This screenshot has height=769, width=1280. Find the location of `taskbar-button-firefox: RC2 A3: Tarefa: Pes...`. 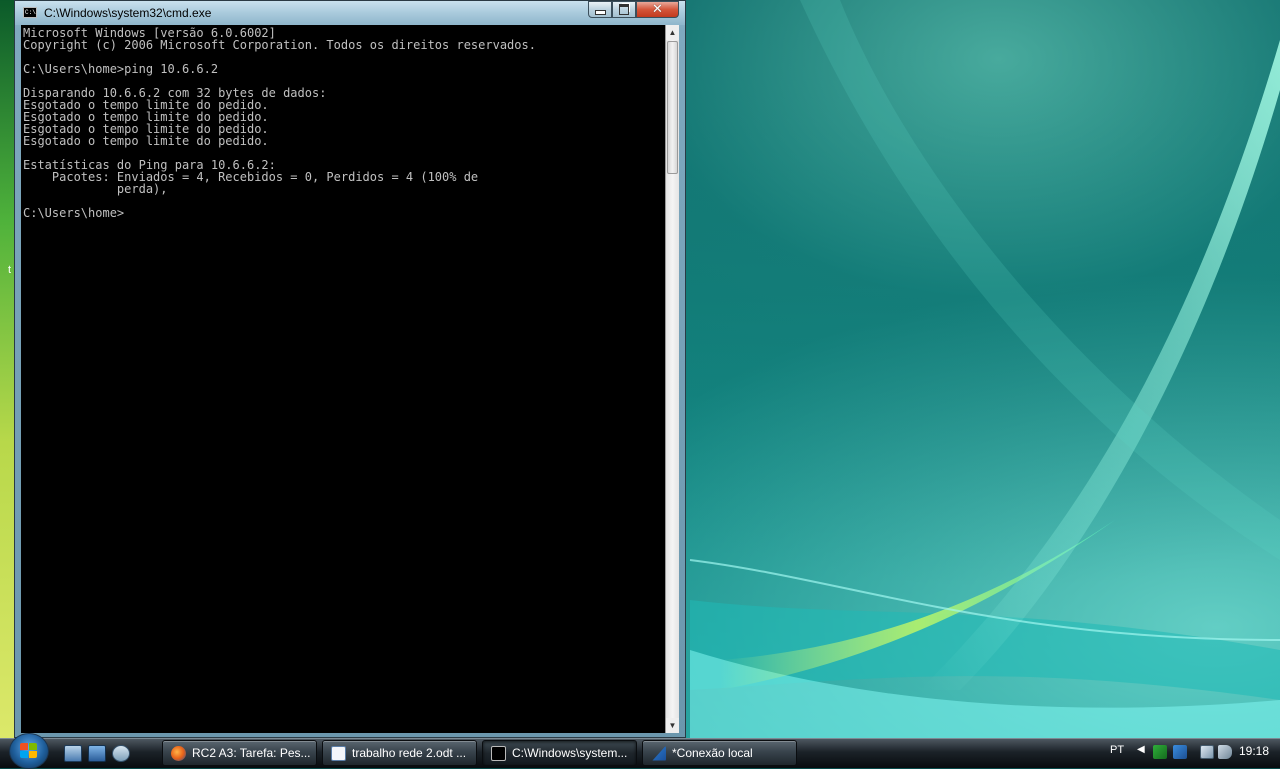

taskbar-button-firefox: RC2 A3: Tarefa: Pes... is located at coordinates (239, 753).